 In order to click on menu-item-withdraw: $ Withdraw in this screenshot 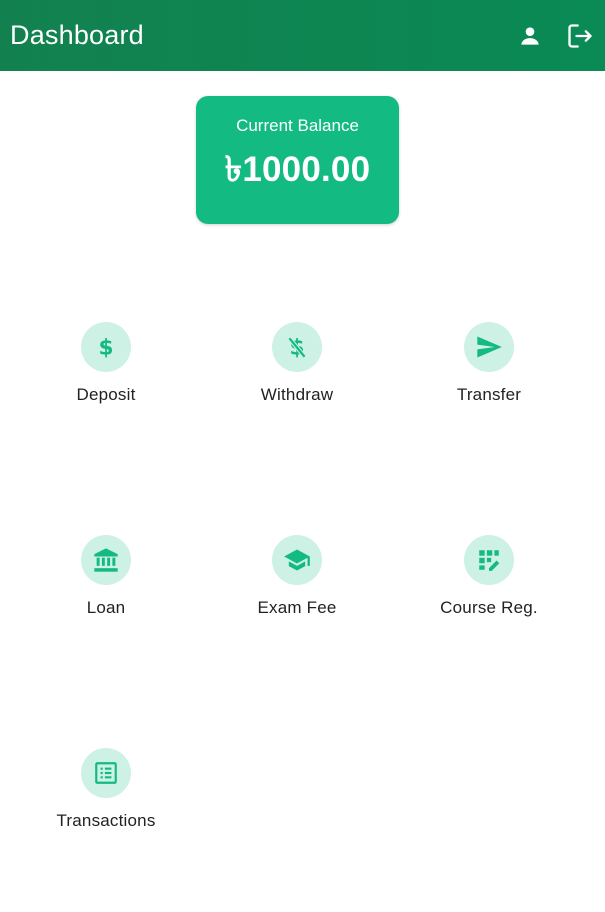, I will do `click(297, 377)`.